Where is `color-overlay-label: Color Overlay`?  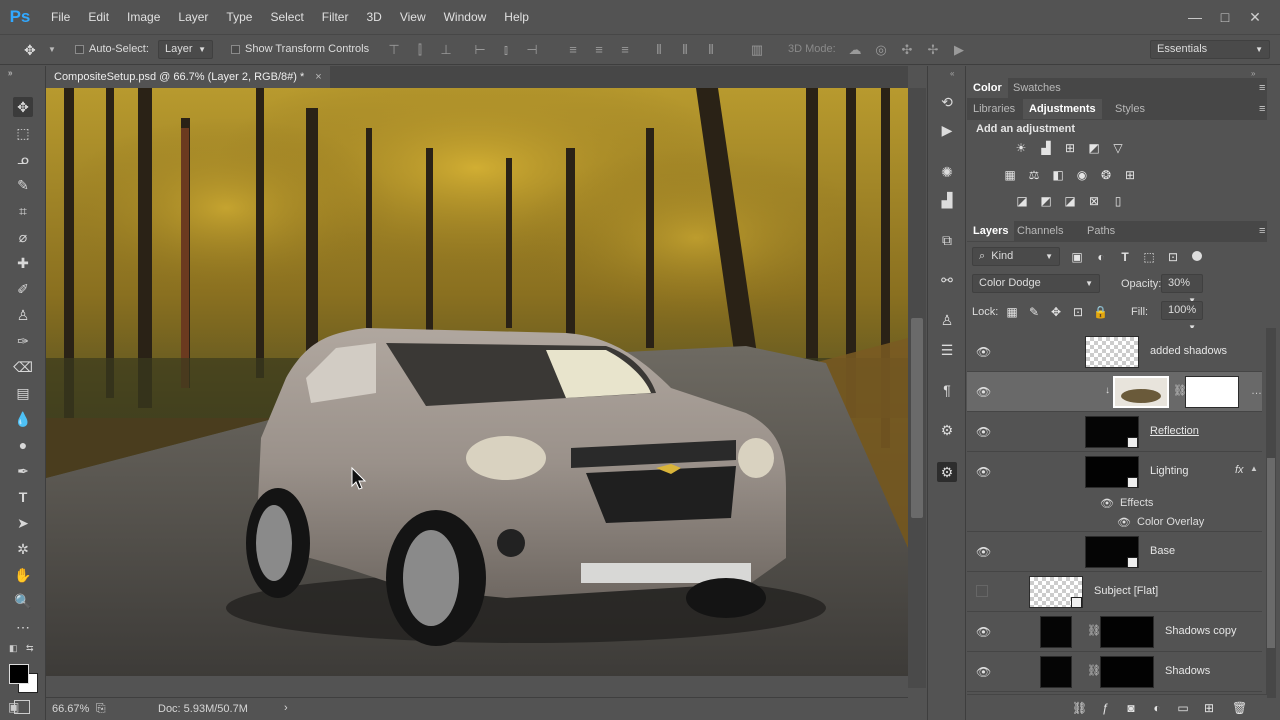 color-overlay-label: Color Overlay is located at coordinates (1170, 522).